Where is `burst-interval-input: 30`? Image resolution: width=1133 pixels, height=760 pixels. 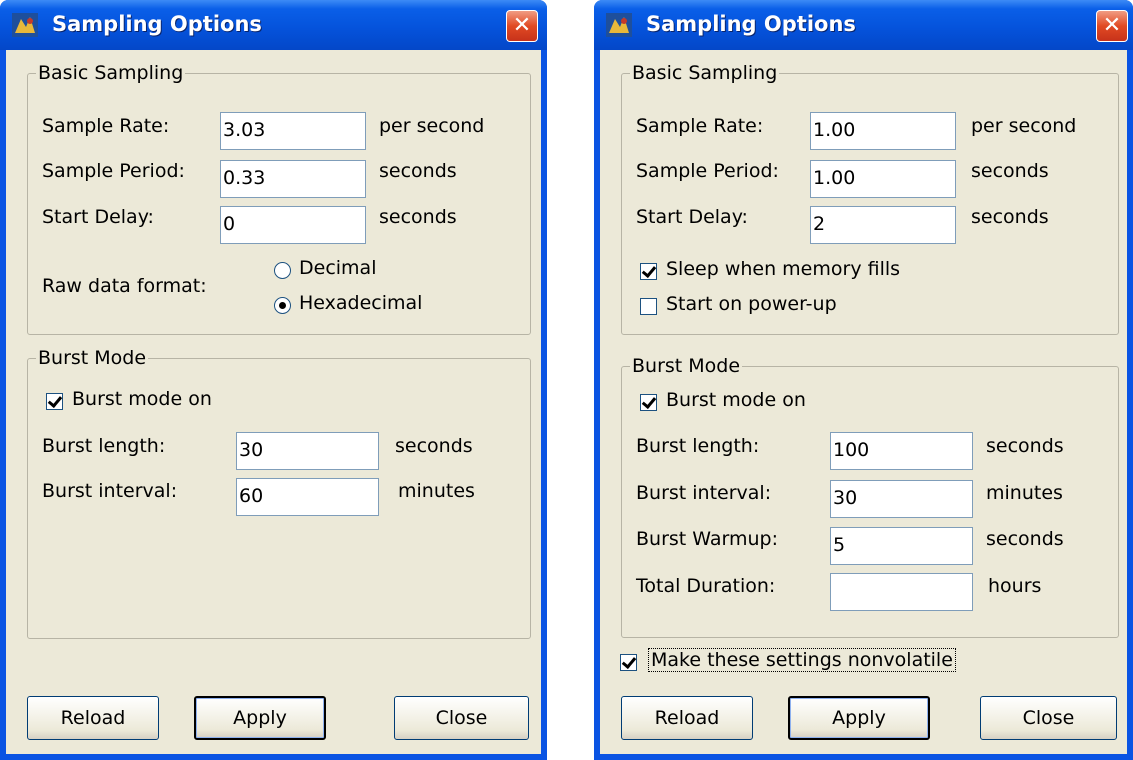
burst-interval-input: 30 is located at coordinates (901, 499).